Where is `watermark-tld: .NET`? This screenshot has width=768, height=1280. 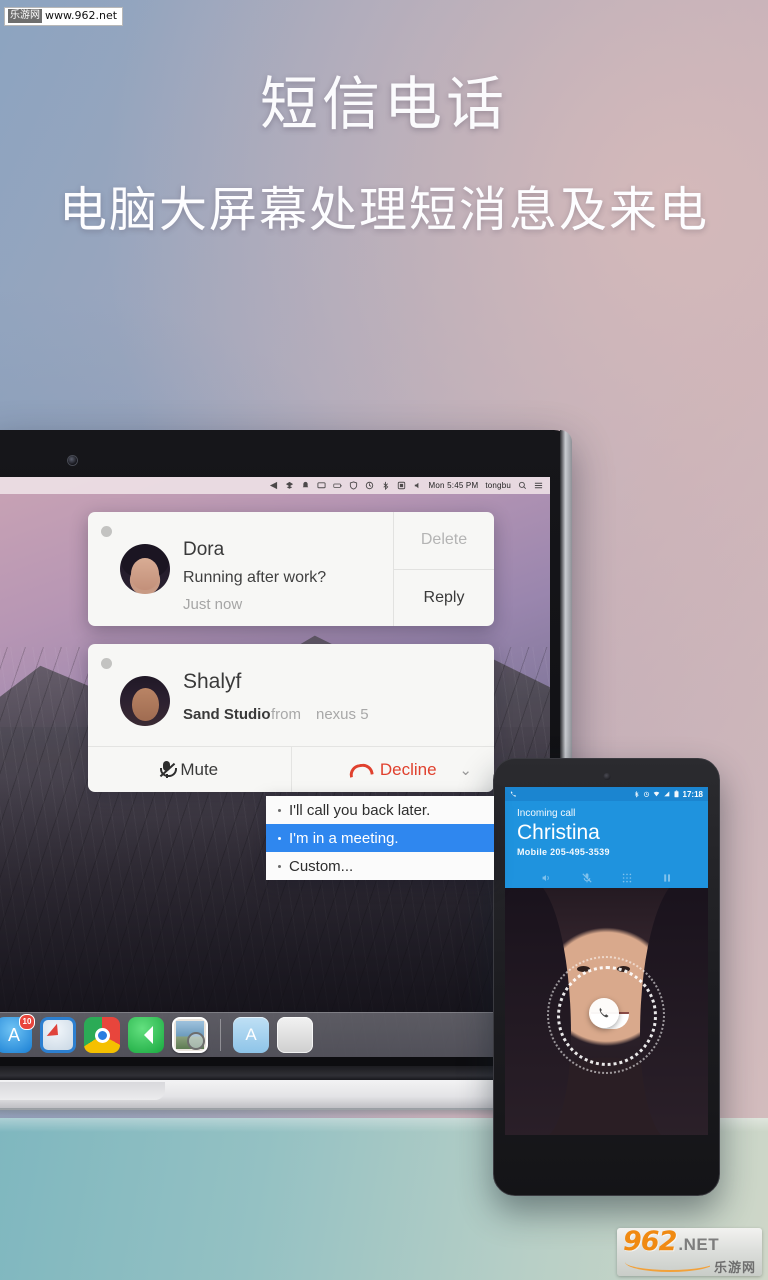
watermark-tld: .NET is located at coordinates (699, 1244).